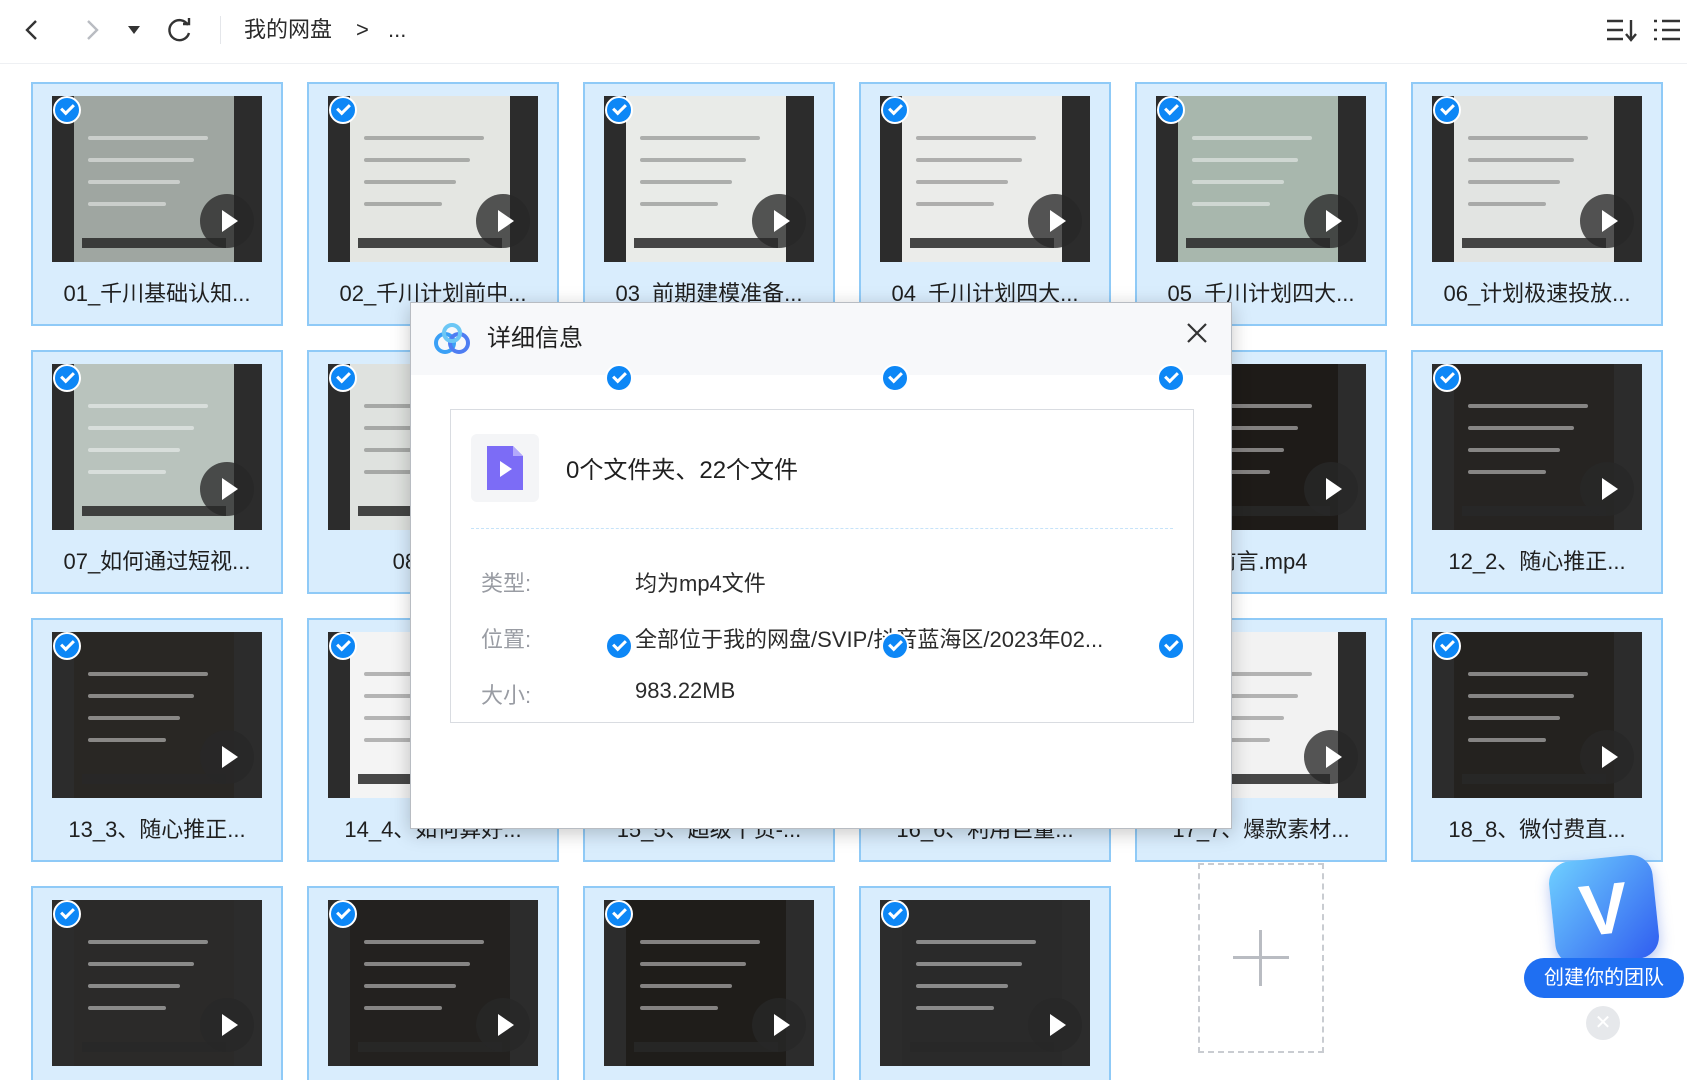 The image size is (1687, 1080). What do you see at coordinates (180, 30) in the screenshot?
I see `refresh-icon` at bounding box center [180, 30].